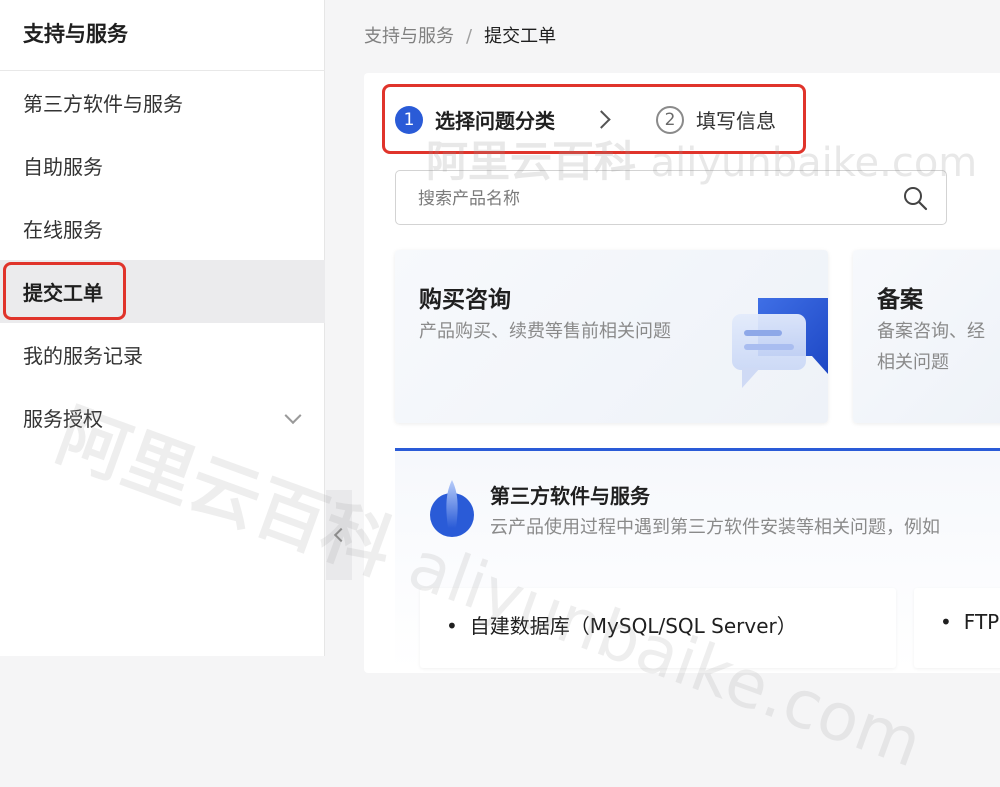 This screenshot has height=787, width=1000. I want to click on chevron-left-icon, so click(341, 535).